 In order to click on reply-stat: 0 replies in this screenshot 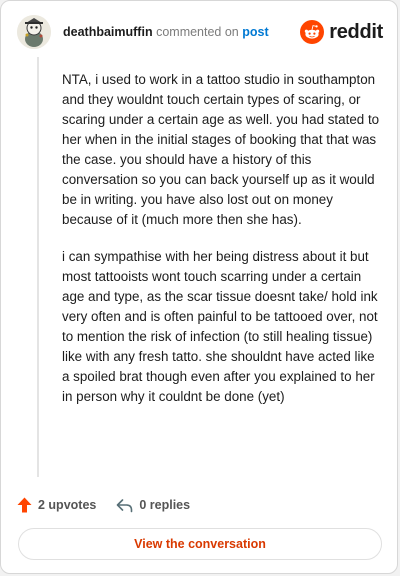, I will do `click(153, 505)`.